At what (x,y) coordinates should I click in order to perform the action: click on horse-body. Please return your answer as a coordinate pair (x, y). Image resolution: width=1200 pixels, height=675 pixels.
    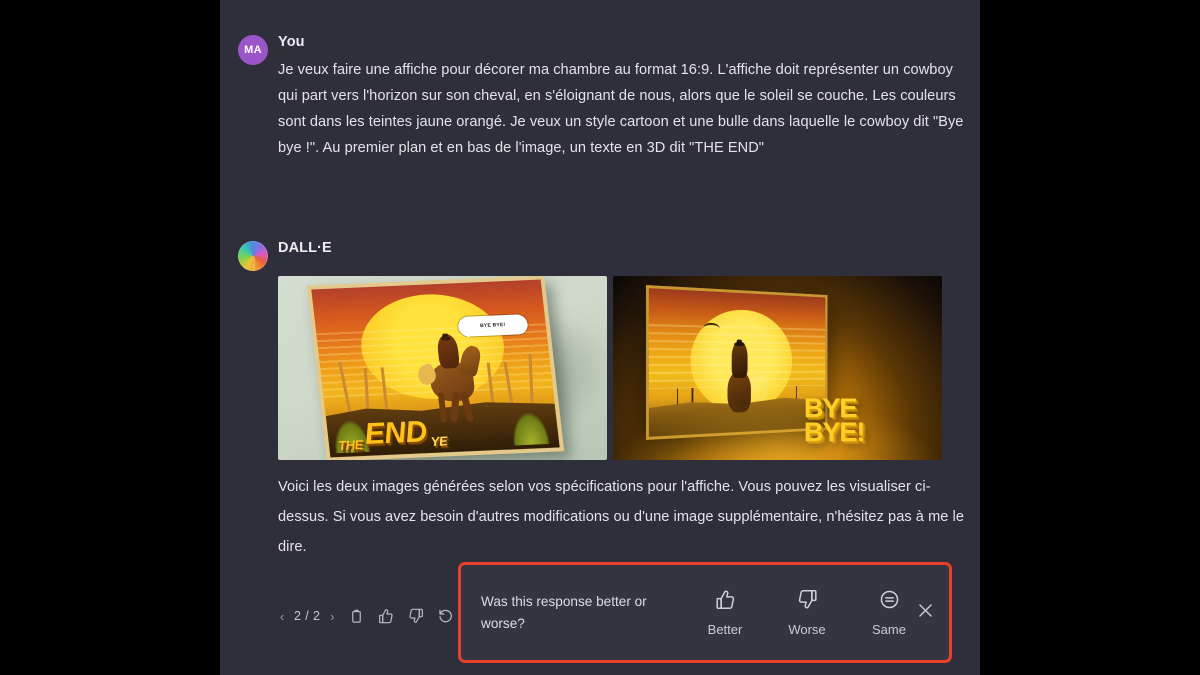
    Looking at the image, I should click on (739, 392).